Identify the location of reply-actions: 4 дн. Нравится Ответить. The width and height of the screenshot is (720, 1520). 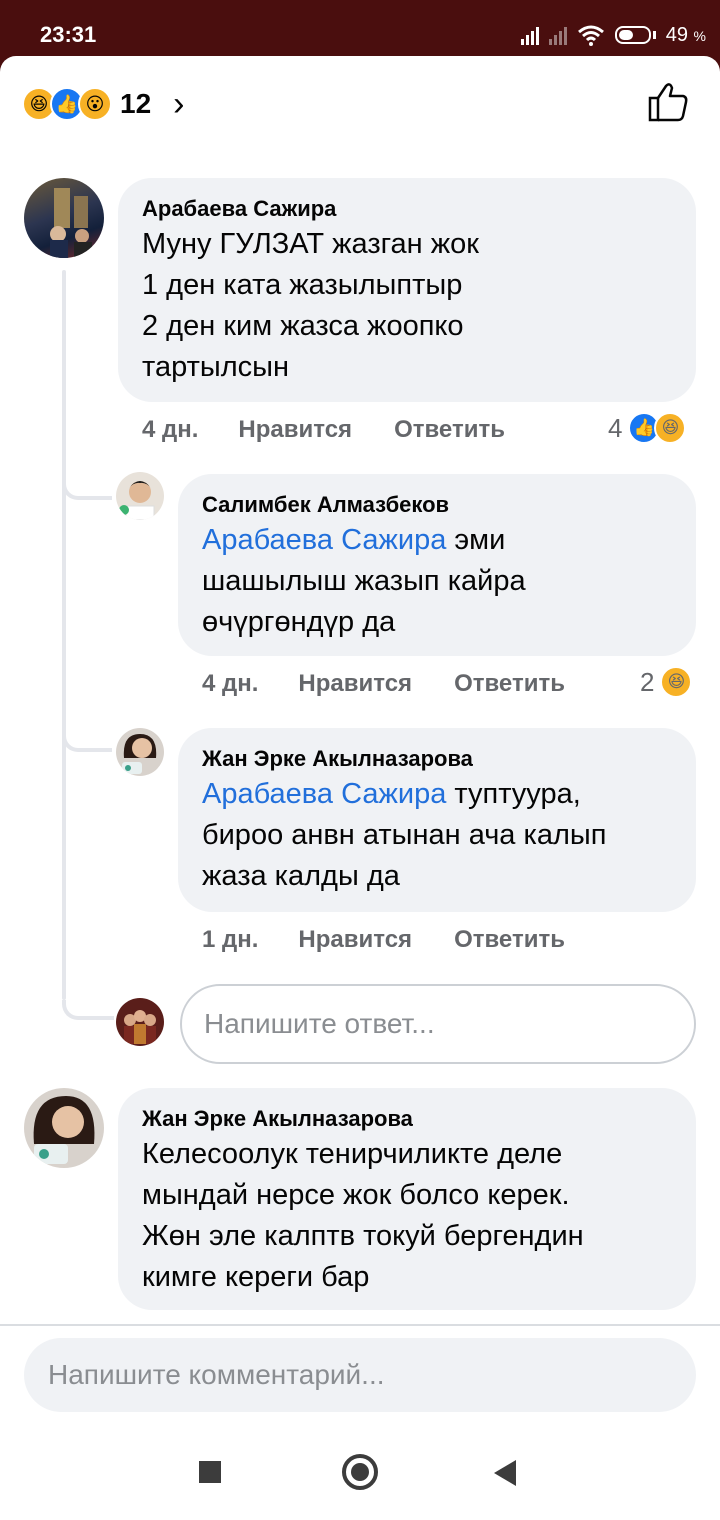
(383, 684).